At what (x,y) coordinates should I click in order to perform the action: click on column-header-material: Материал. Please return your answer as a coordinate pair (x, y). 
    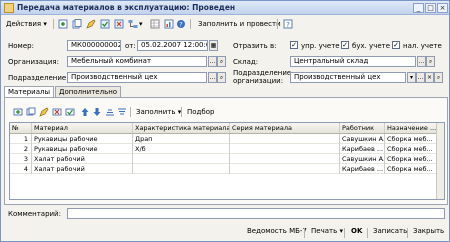
    Looking at the image, I should click on (82, 128).